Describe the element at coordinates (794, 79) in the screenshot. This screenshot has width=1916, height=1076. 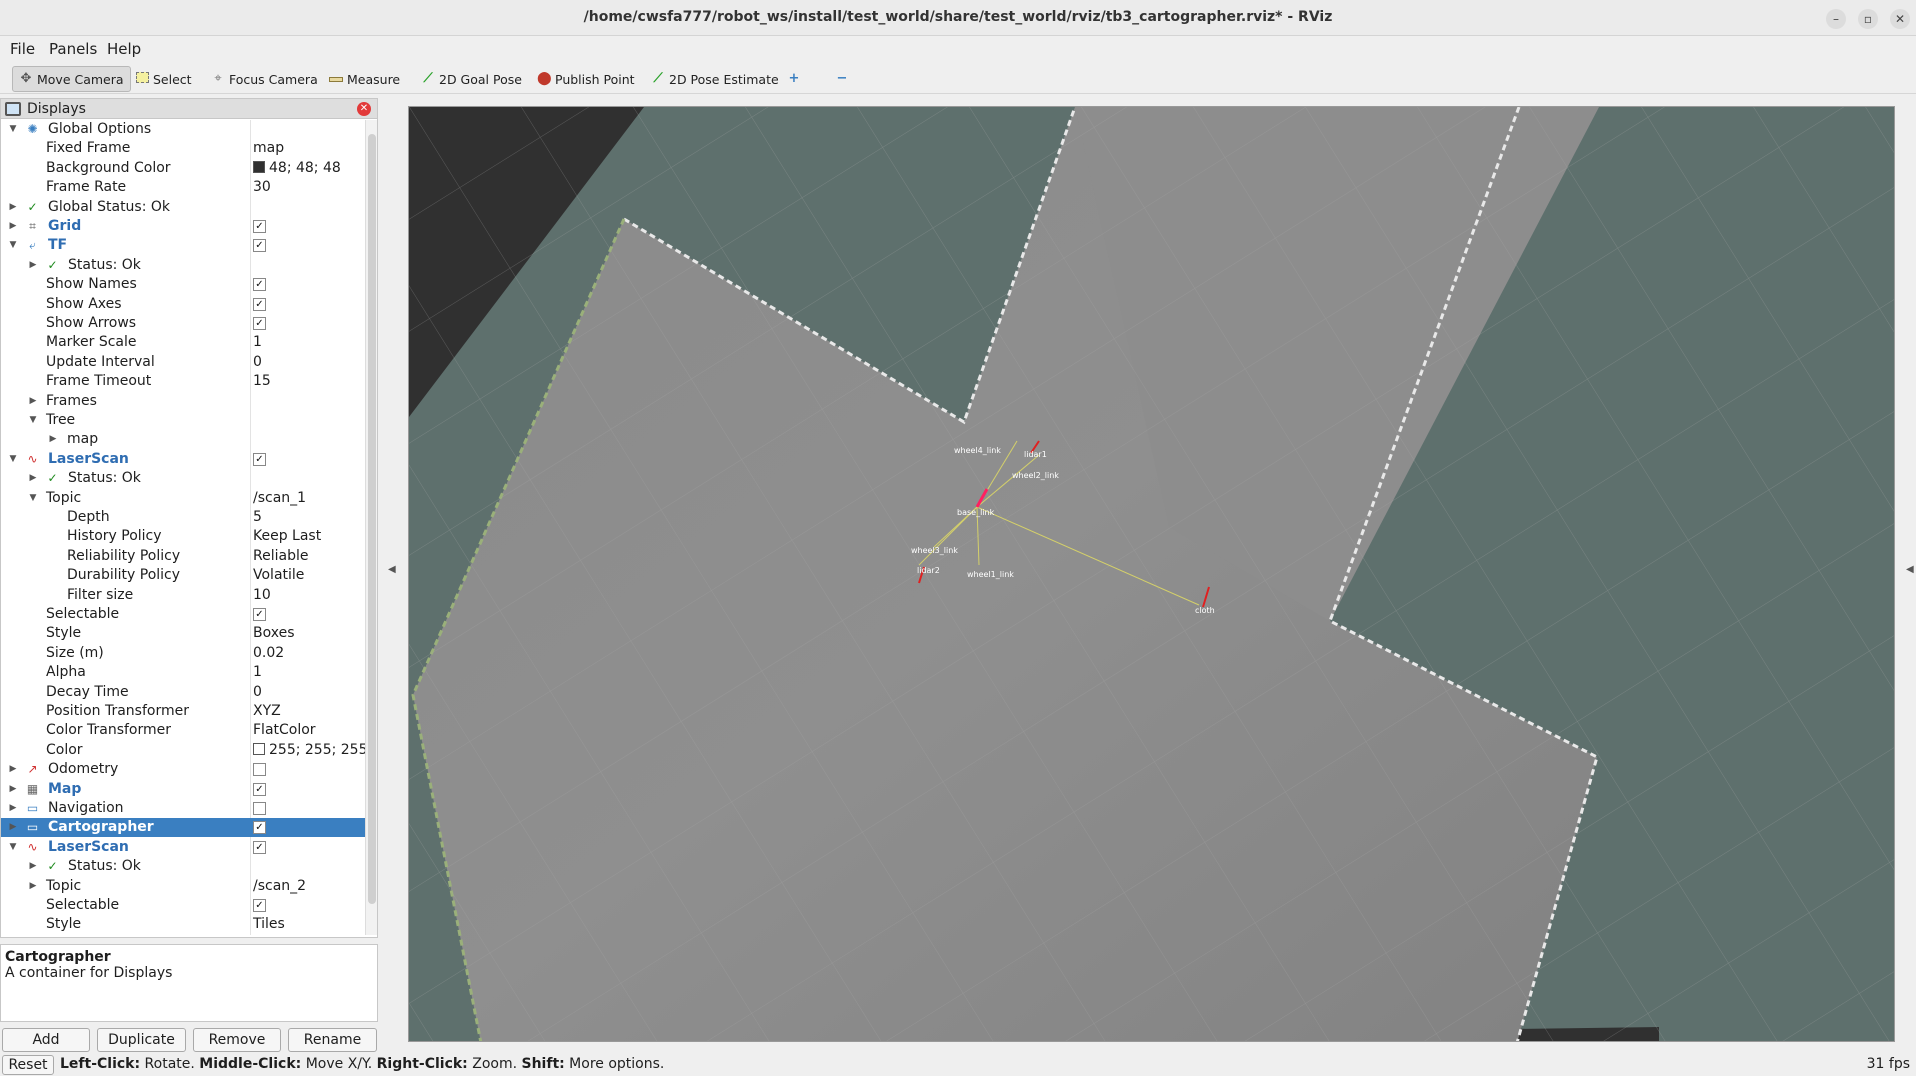
I see `add-tool-button: +` at that location.